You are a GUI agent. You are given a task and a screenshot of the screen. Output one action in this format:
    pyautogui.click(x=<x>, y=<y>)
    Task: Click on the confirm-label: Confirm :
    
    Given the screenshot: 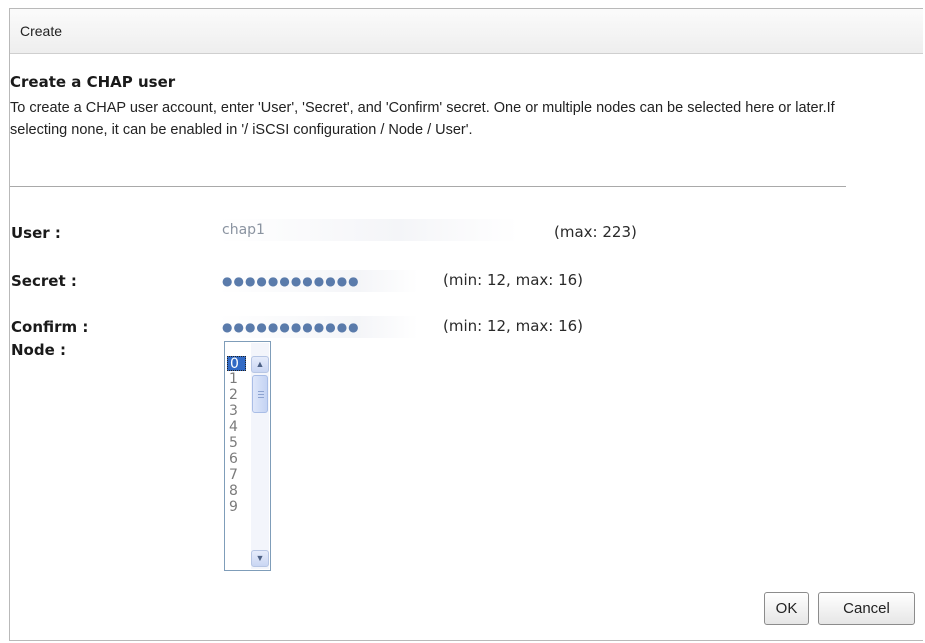 What is the action you would take?
    pyautogui.click(x=50, y=327)
    